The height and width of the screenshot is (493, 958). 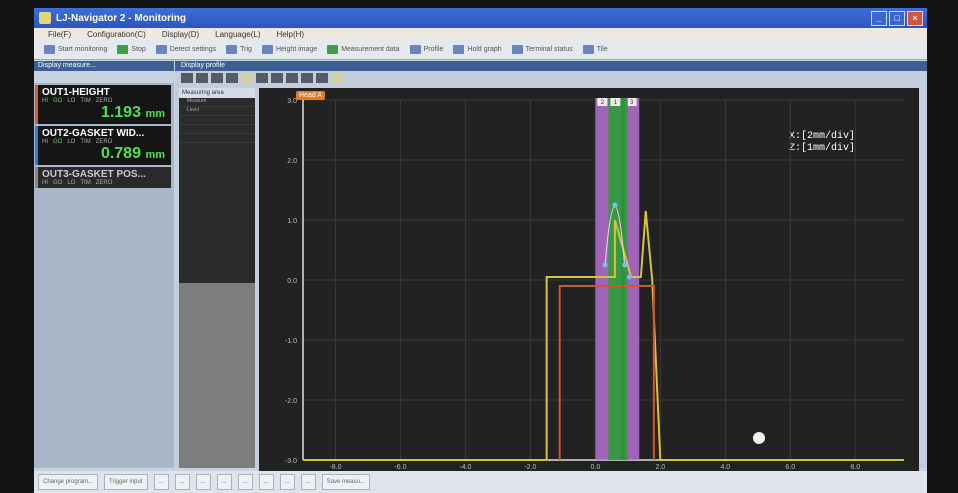 What do you see at coordinates (480, 18) in the screenshot?
I see `title-bar: LJ-Navigator 2 - Monitoring _ □ ×` at bounding box center [480, 18].